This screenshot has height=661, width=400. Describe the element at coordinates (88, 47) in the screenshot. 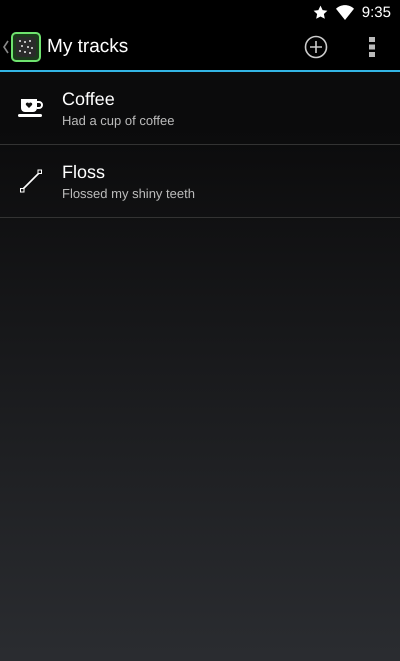

I see `screen-title: My tracks` at that location.